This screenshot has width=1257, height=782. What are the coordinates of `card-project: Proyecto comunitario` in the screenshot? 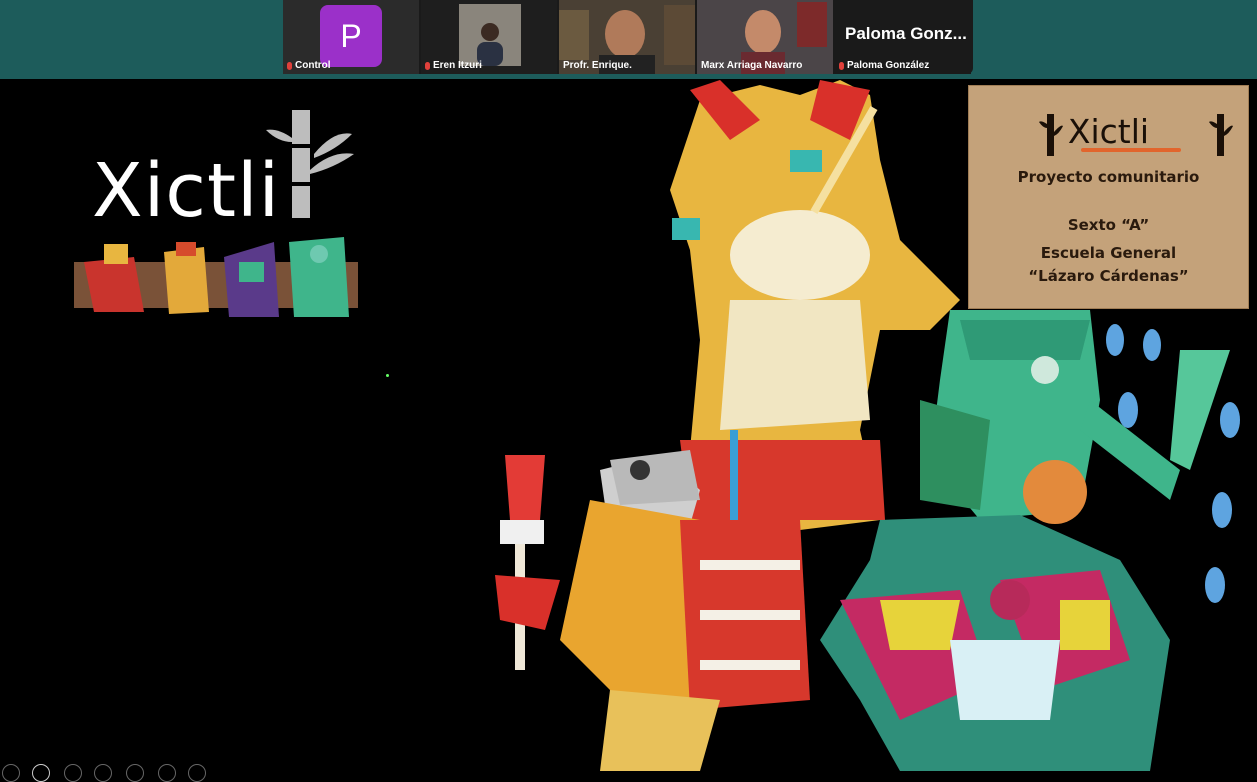 It's located at (1108, 177).